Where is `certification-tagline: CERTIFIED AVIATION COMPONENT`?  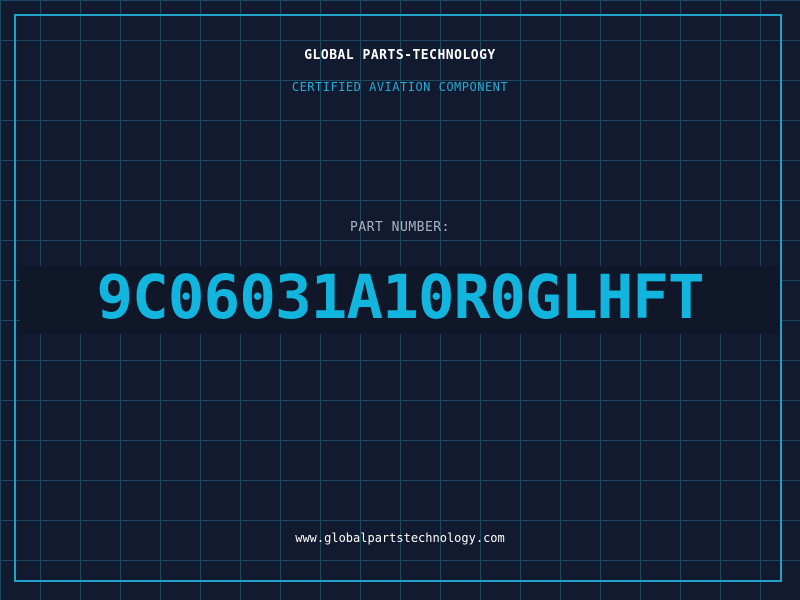 certification-tagline: CERTIFIED AVIATION COMPONENT is located at coordinates (400, 87).